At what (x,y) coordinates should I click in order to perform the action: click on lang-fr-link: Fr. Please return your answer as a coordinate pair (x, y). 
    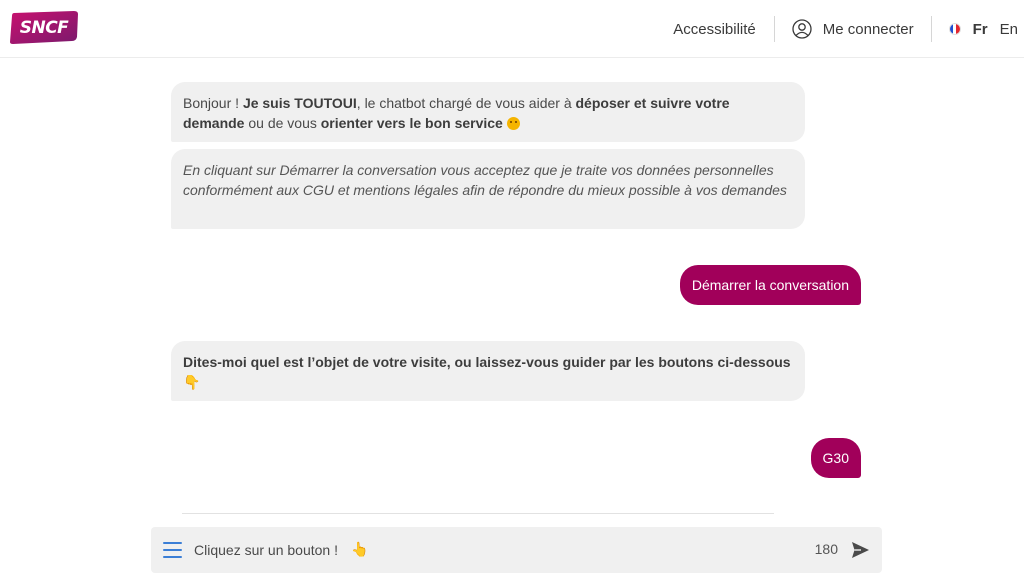
    Looking at the image, I should click on (980, 29).